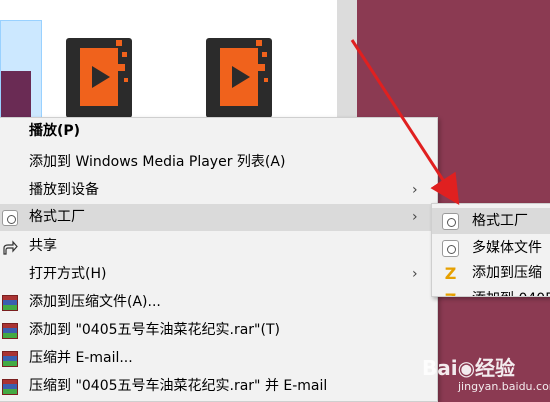 The width and height of the screenshot is (550, 402). Describe the element at coordinates (469, 368) in the screenshot. I see `watermark-logo: Bai◉经验` at that location.